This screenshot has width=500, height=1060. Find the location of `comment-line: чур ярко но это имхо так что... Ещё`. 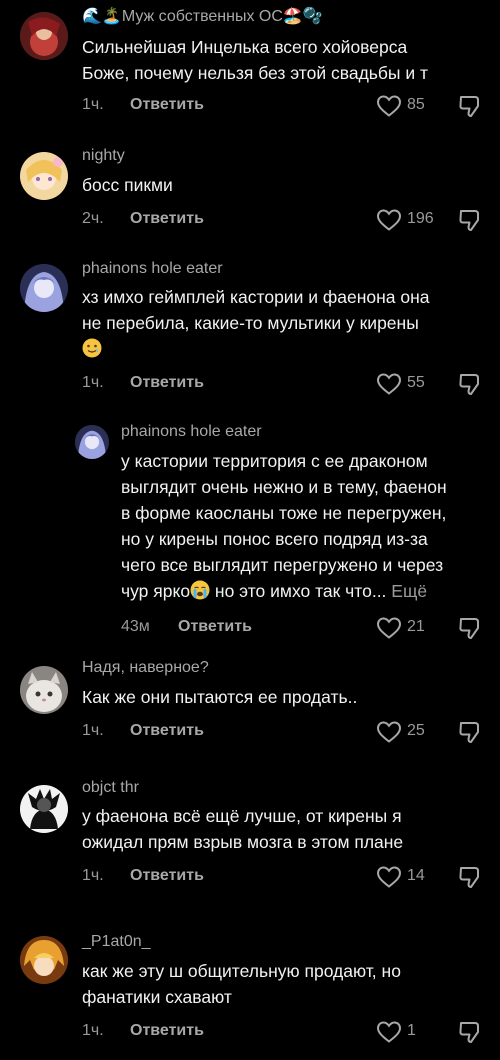

comment-line: чур ярко но это имхо так что... Ещё is located at coordinates (306, 591).